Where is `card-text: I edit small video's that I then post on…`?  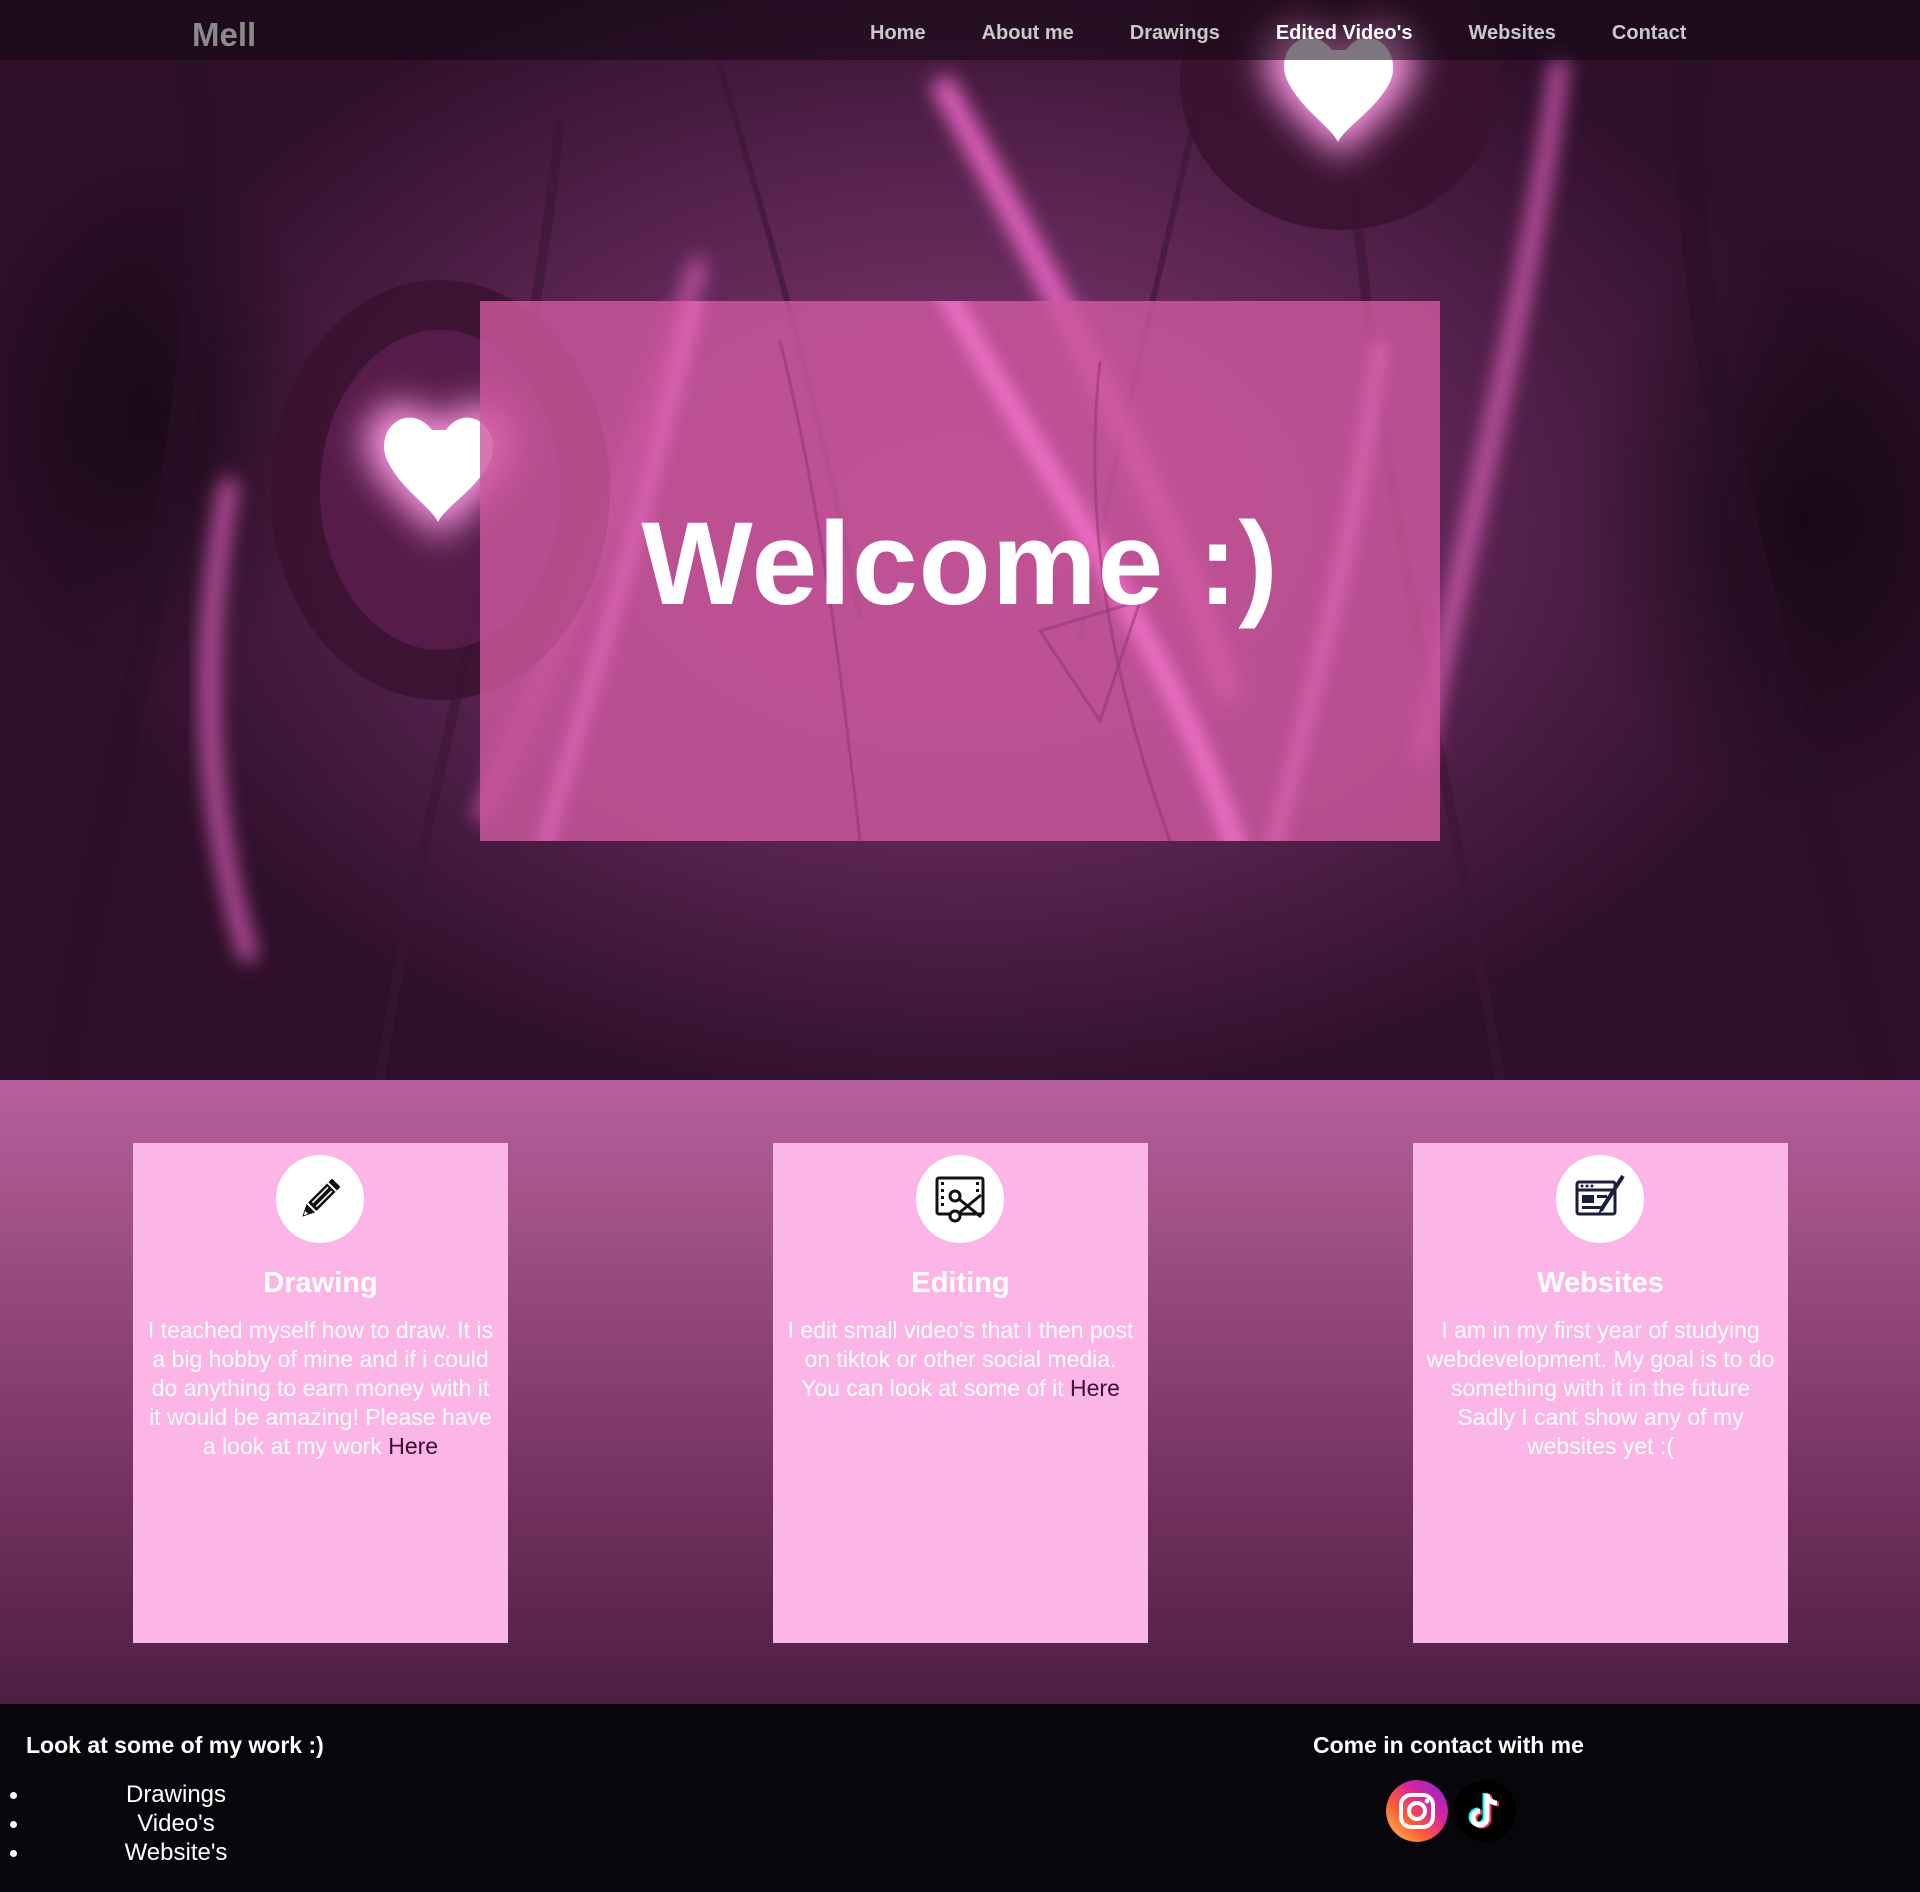
card-text: I edit small video's that I then post on… is located at coordinates (960, 1359).